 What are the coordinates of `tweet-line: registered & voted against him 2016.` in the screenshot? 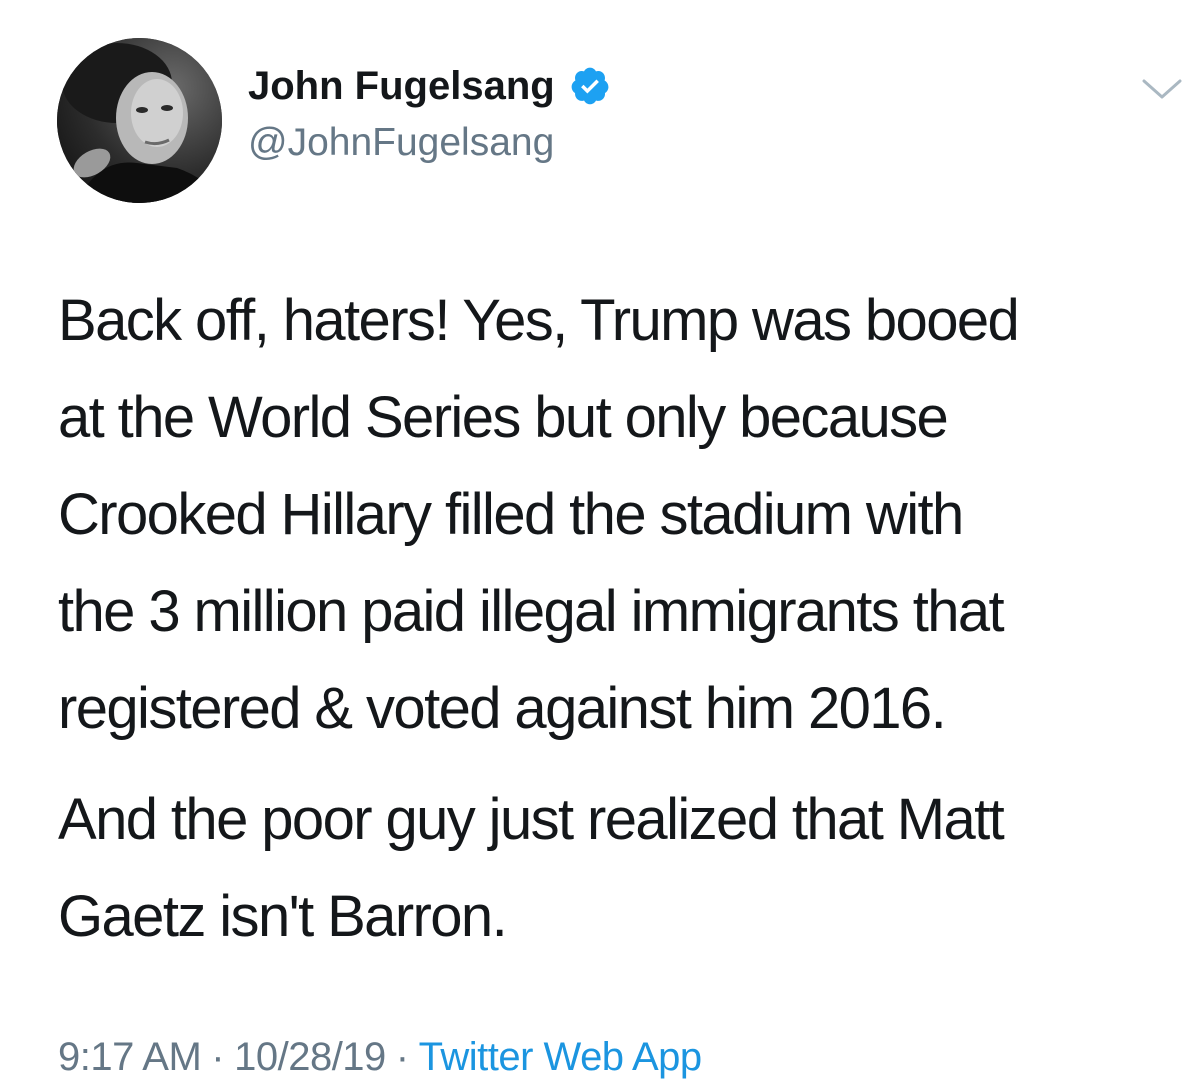 It's located at (502, 708).